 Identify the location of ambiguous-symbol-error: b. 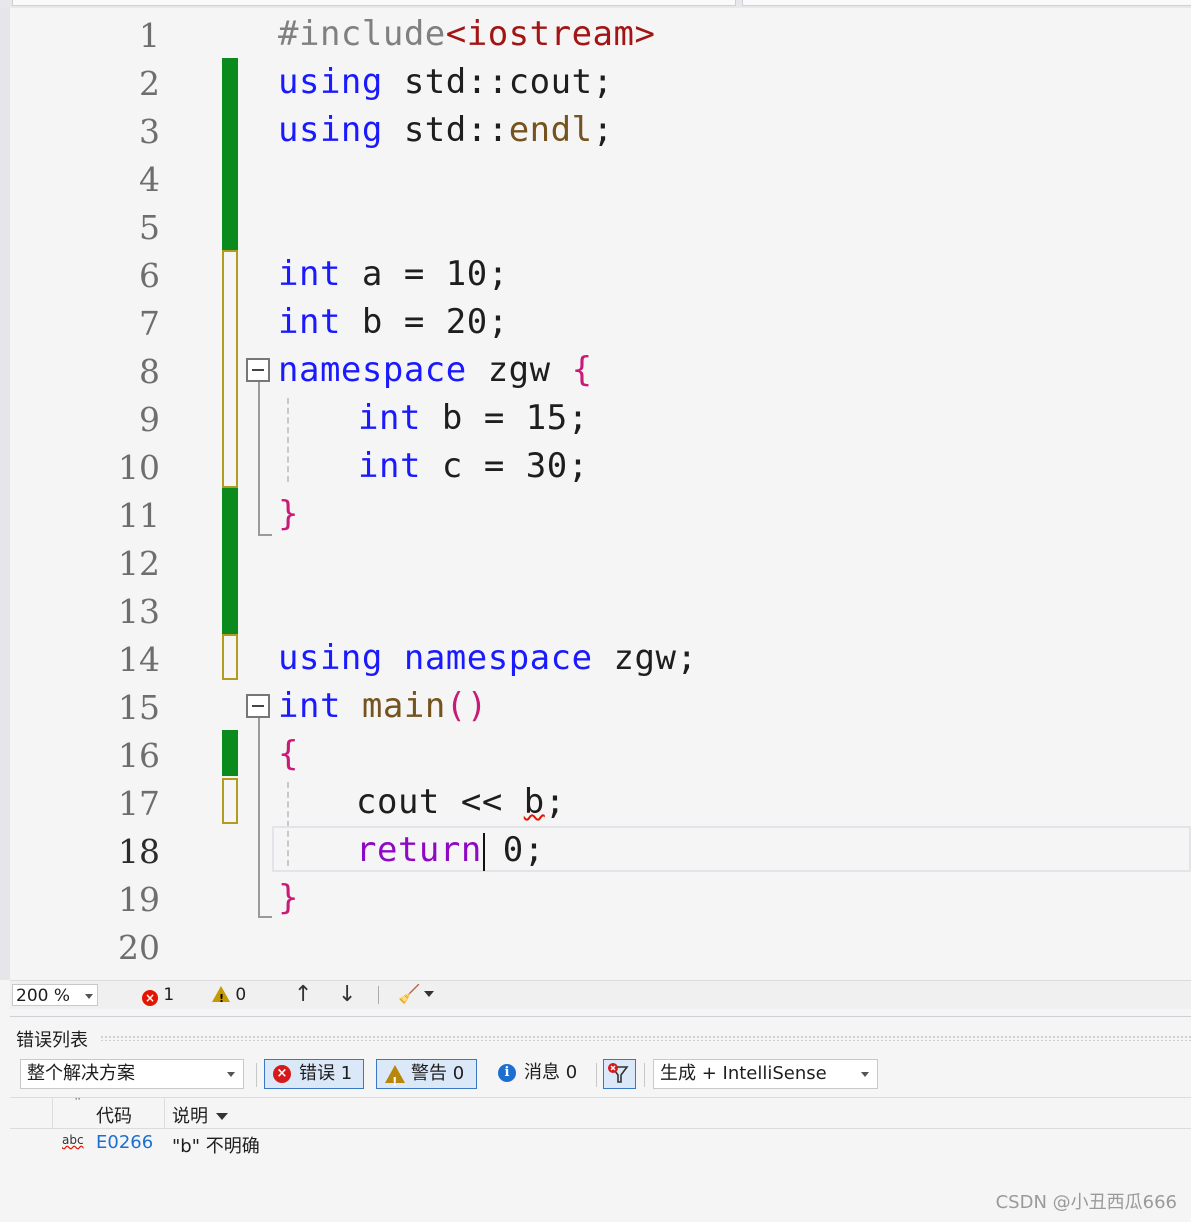
(534, 802).